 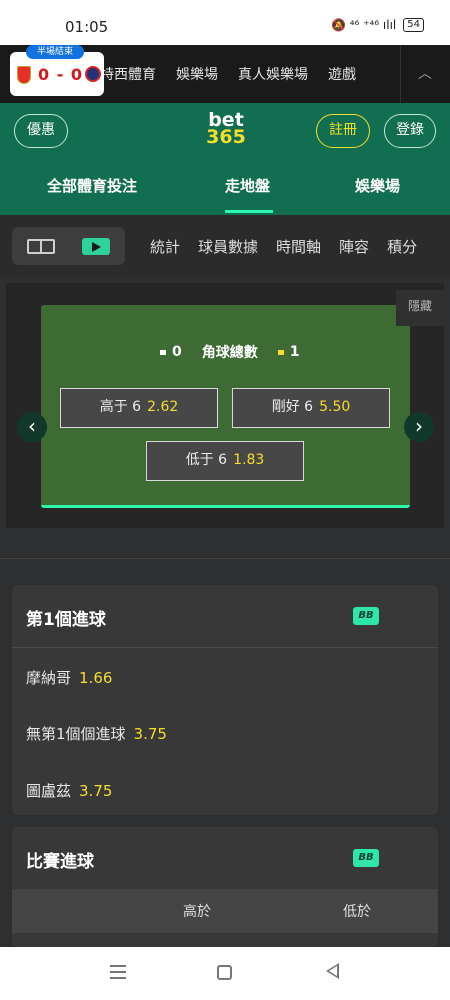 I want to click on column-under: 低於, so click(x=357, y=912).